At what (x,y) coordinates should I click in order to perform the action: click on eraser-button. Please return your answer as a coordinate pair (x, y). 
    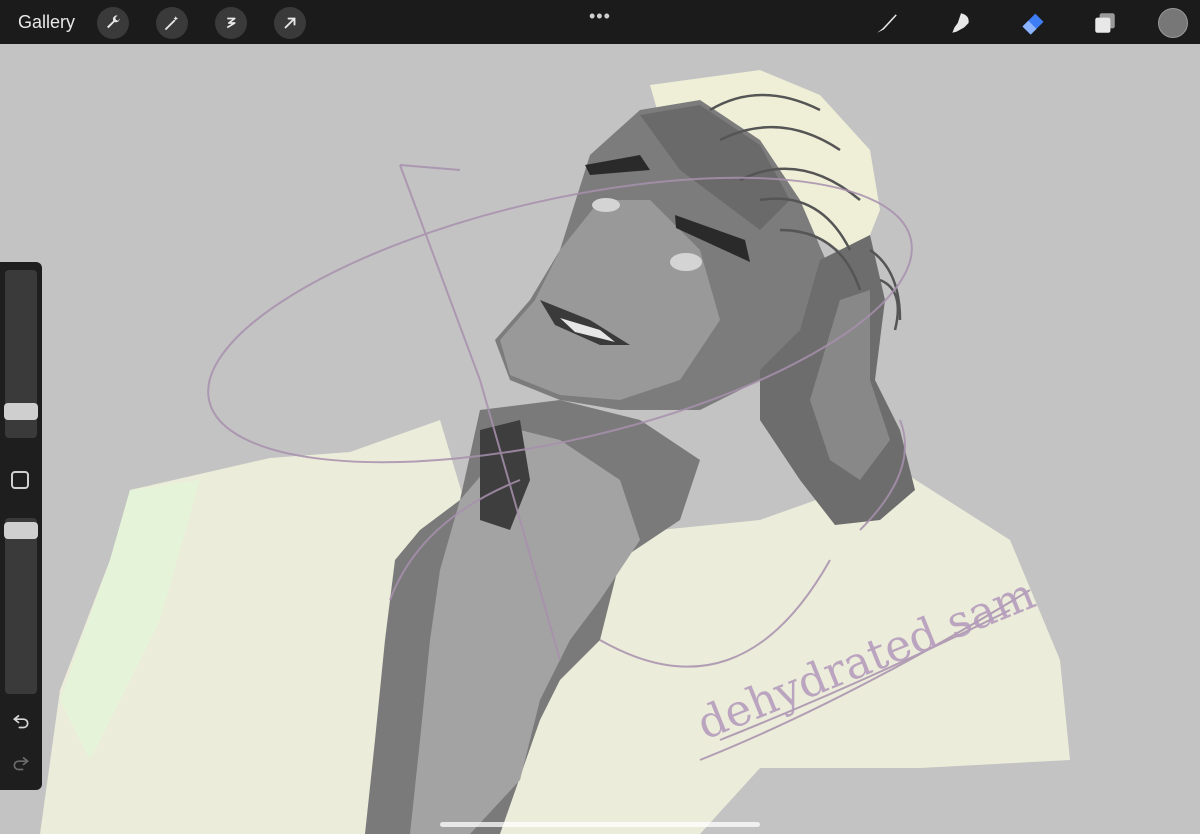
    Looking at the image, I should click on (1033, 23).